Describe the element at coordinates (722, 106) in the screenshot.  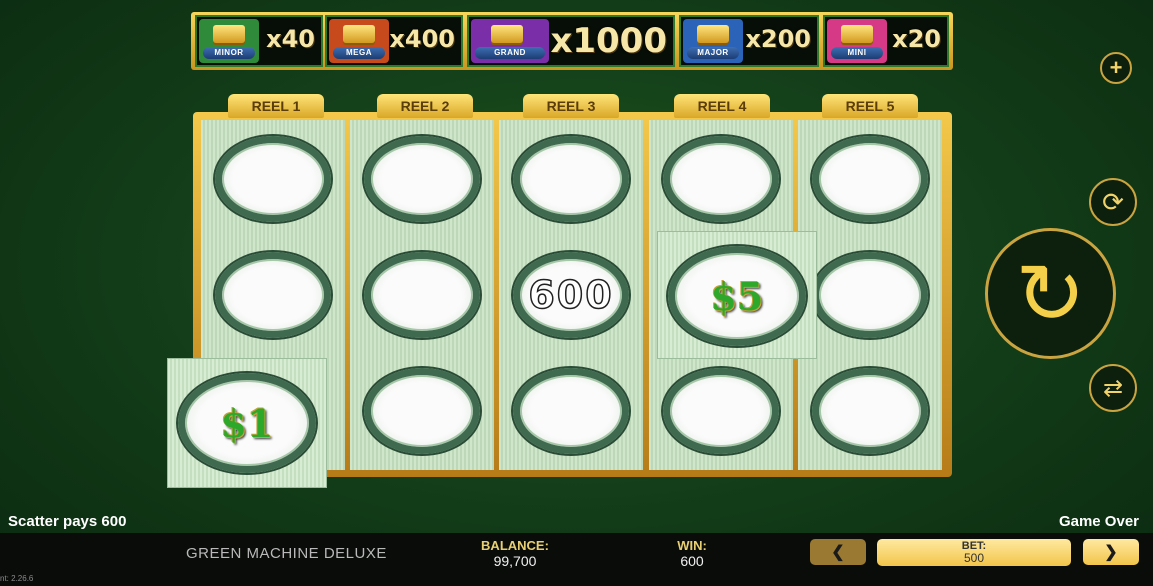
I see `reel-label-4: REEL 4` at that location.